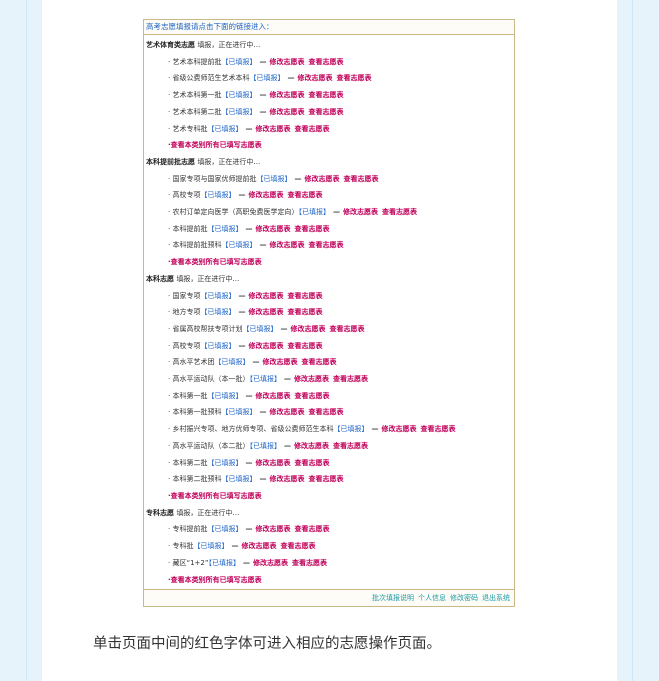 The height and width of the screenshot is (681, 659). Describe the element at coordinates (186, 295) in the screenshot. I see `batch-name: 国家专项` at that location.